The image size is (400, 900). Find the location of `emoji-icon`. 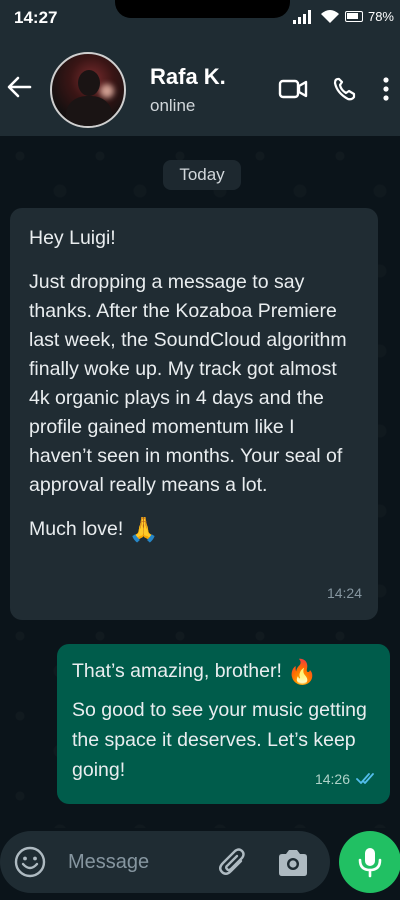

emoji-icon is located at coordinates (30, 862).